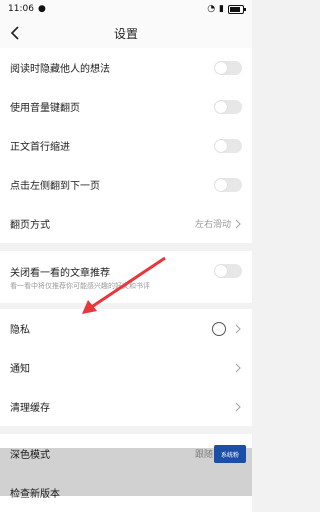  I want to click on settings-group-recommend: 关闭看一看的文章推荐 看一看中将仅推荐你可能感兴趣的好文和书评, so click(126, 277).